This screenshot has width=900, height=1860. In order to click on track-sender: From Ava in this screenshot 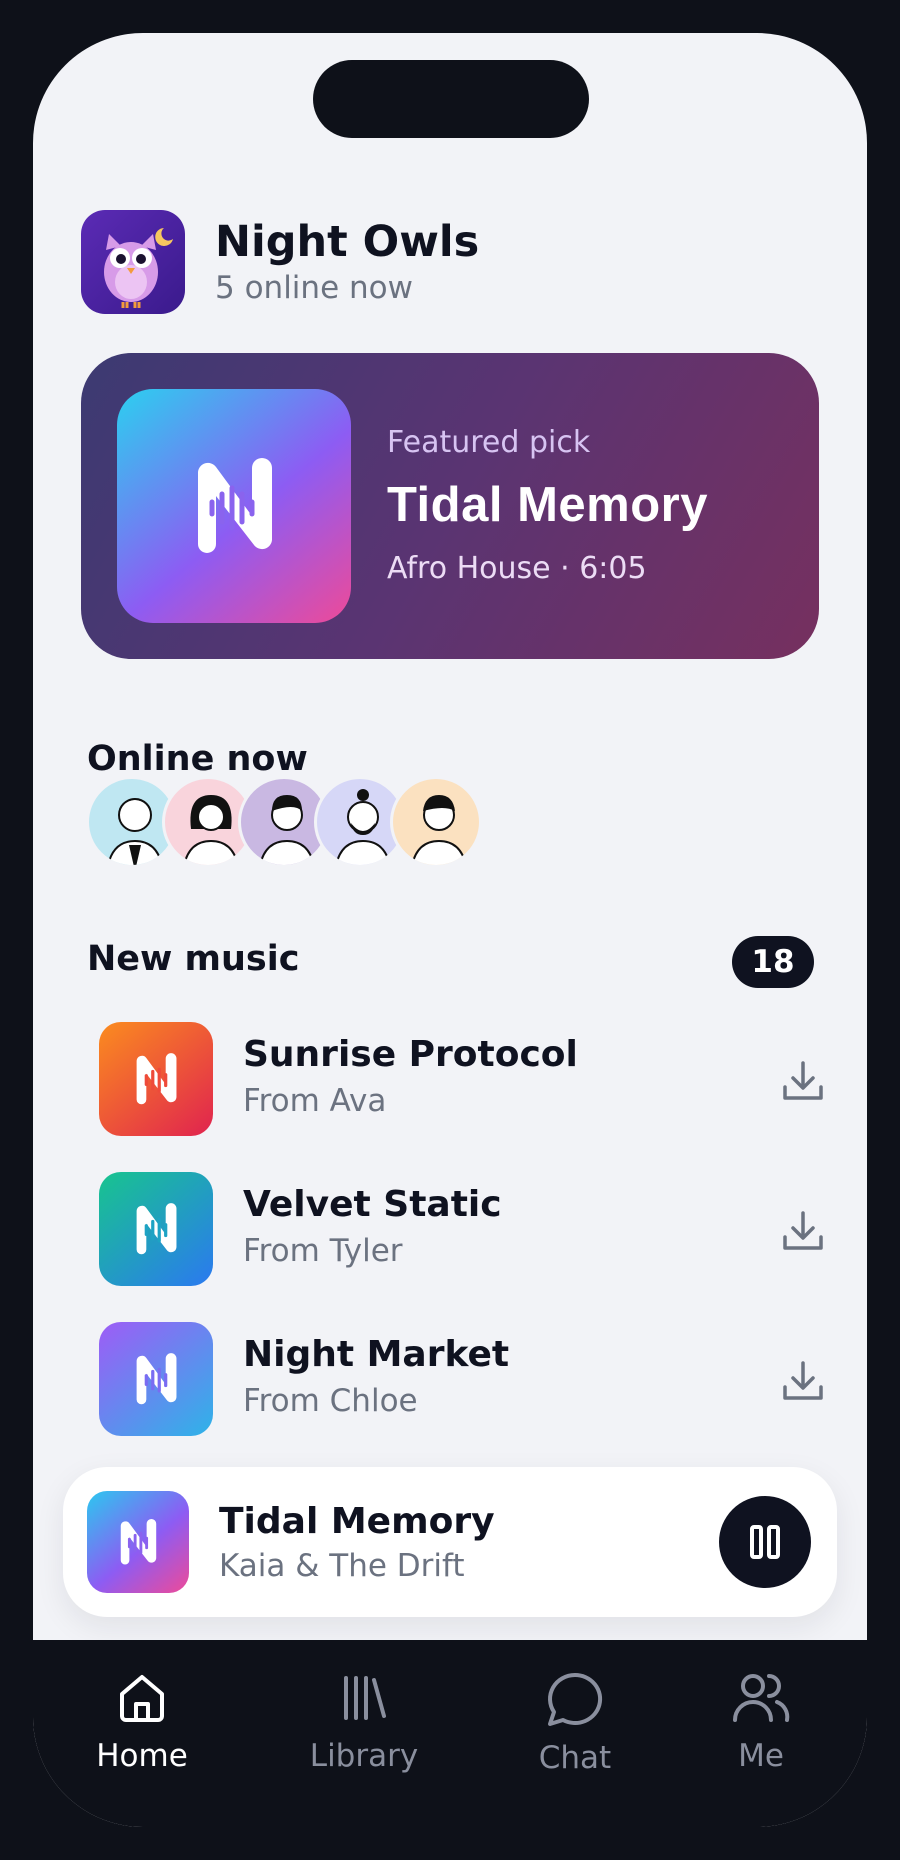, I will do `click(315, 1101)`.